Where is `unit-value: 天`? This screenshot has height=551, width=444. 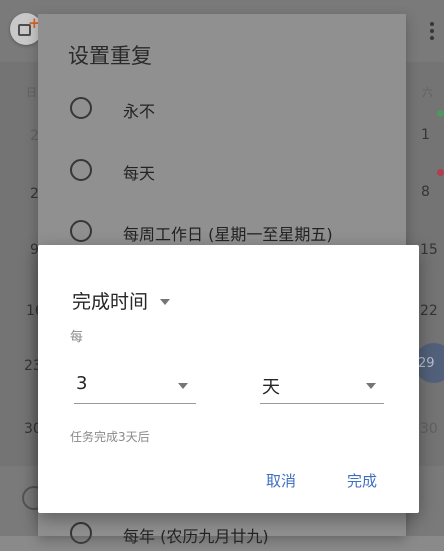
unit-value: 天 is located at coordinates (271, 387).